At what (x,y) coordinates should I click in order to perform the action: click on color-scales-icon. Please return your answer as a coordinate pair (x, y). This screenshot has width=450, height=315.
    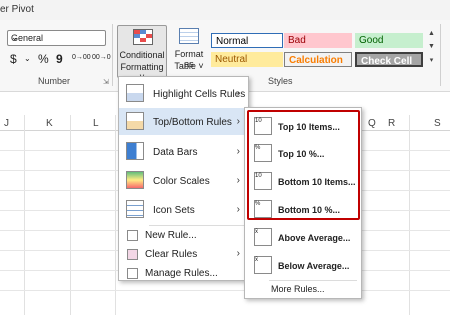
    Looking at the image, I should click on (135, 180).